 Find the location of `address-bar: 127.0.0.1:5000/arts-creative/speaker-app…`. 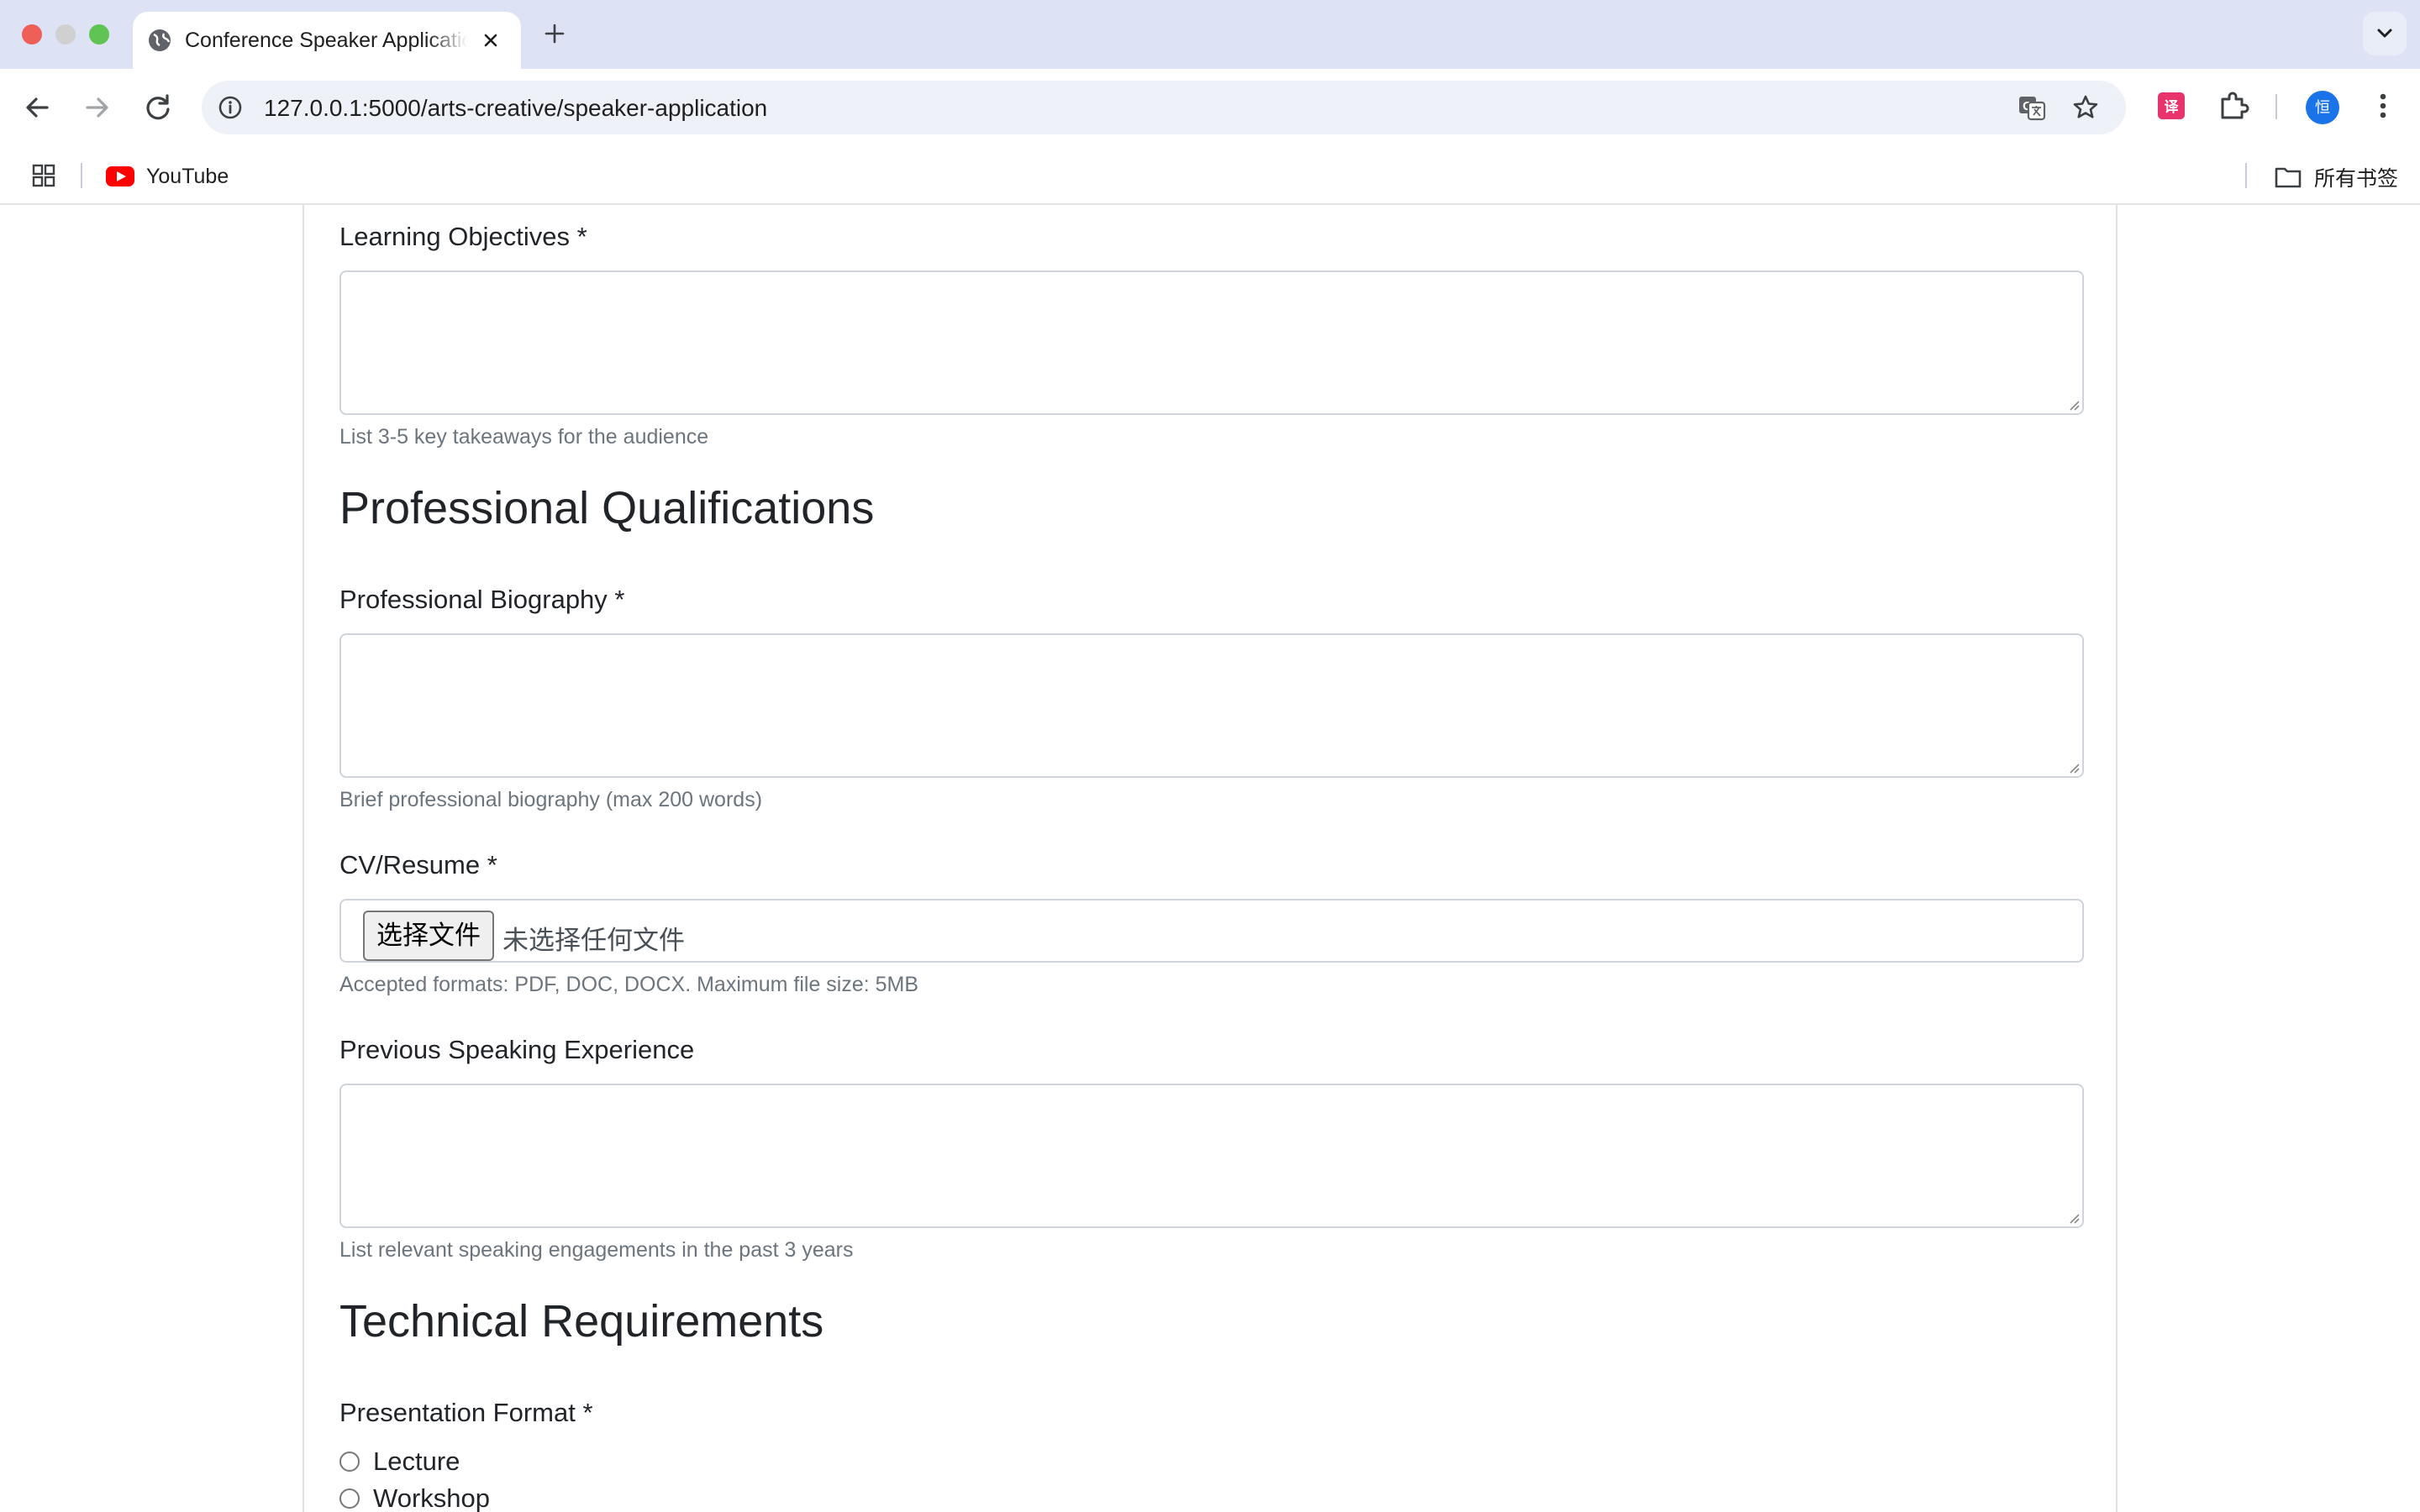

address-bar: 127.0.0.1:5000/arts-creative/speaker-app… is located at coordinates (1164, 107).